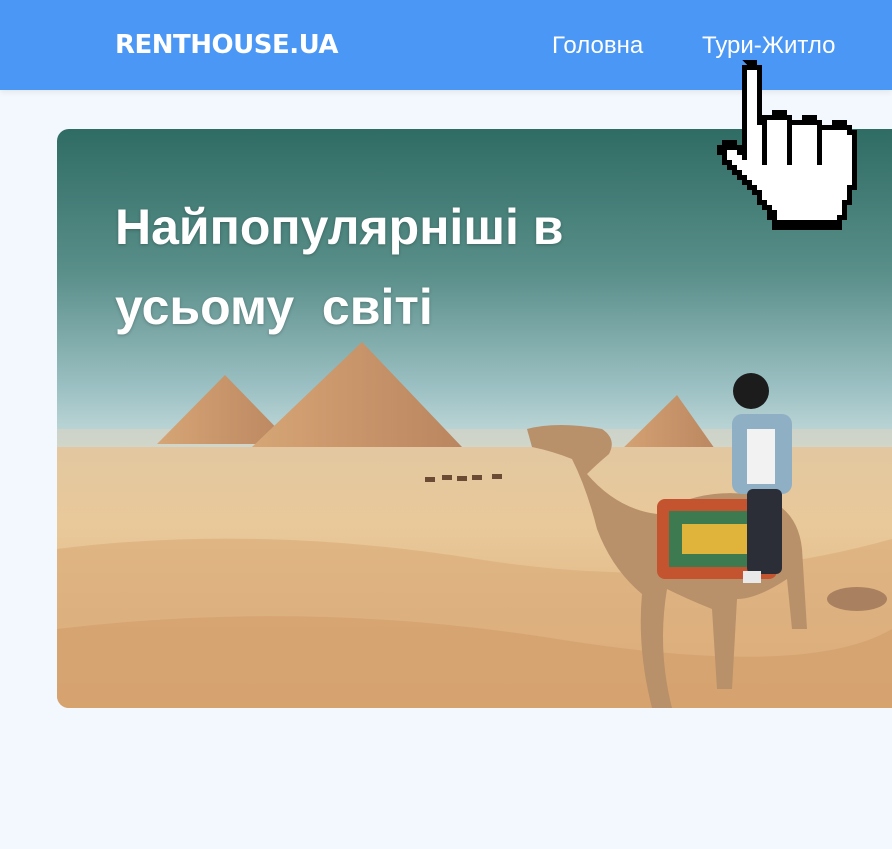  Describe the element at coordinates (227, 45) in the screenshot. I see `site-logo: RENTHOUSE.UA` at that location.